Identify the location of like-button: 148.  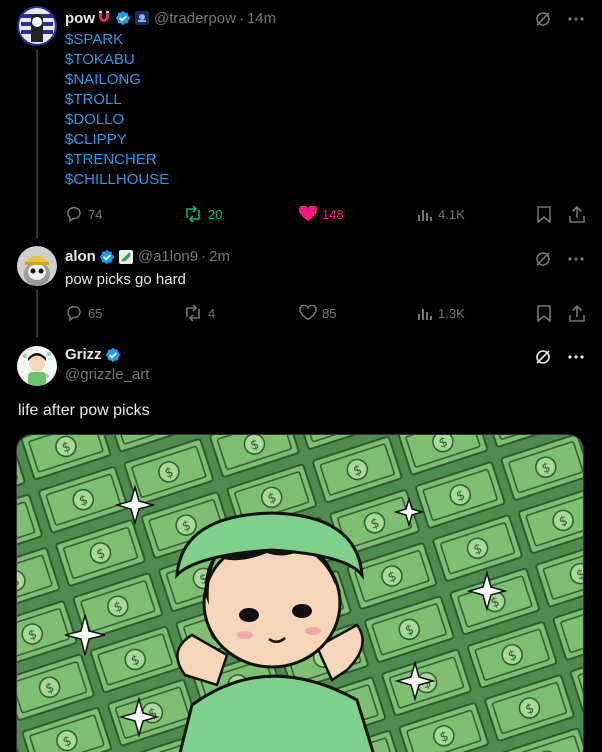
(358, 214).